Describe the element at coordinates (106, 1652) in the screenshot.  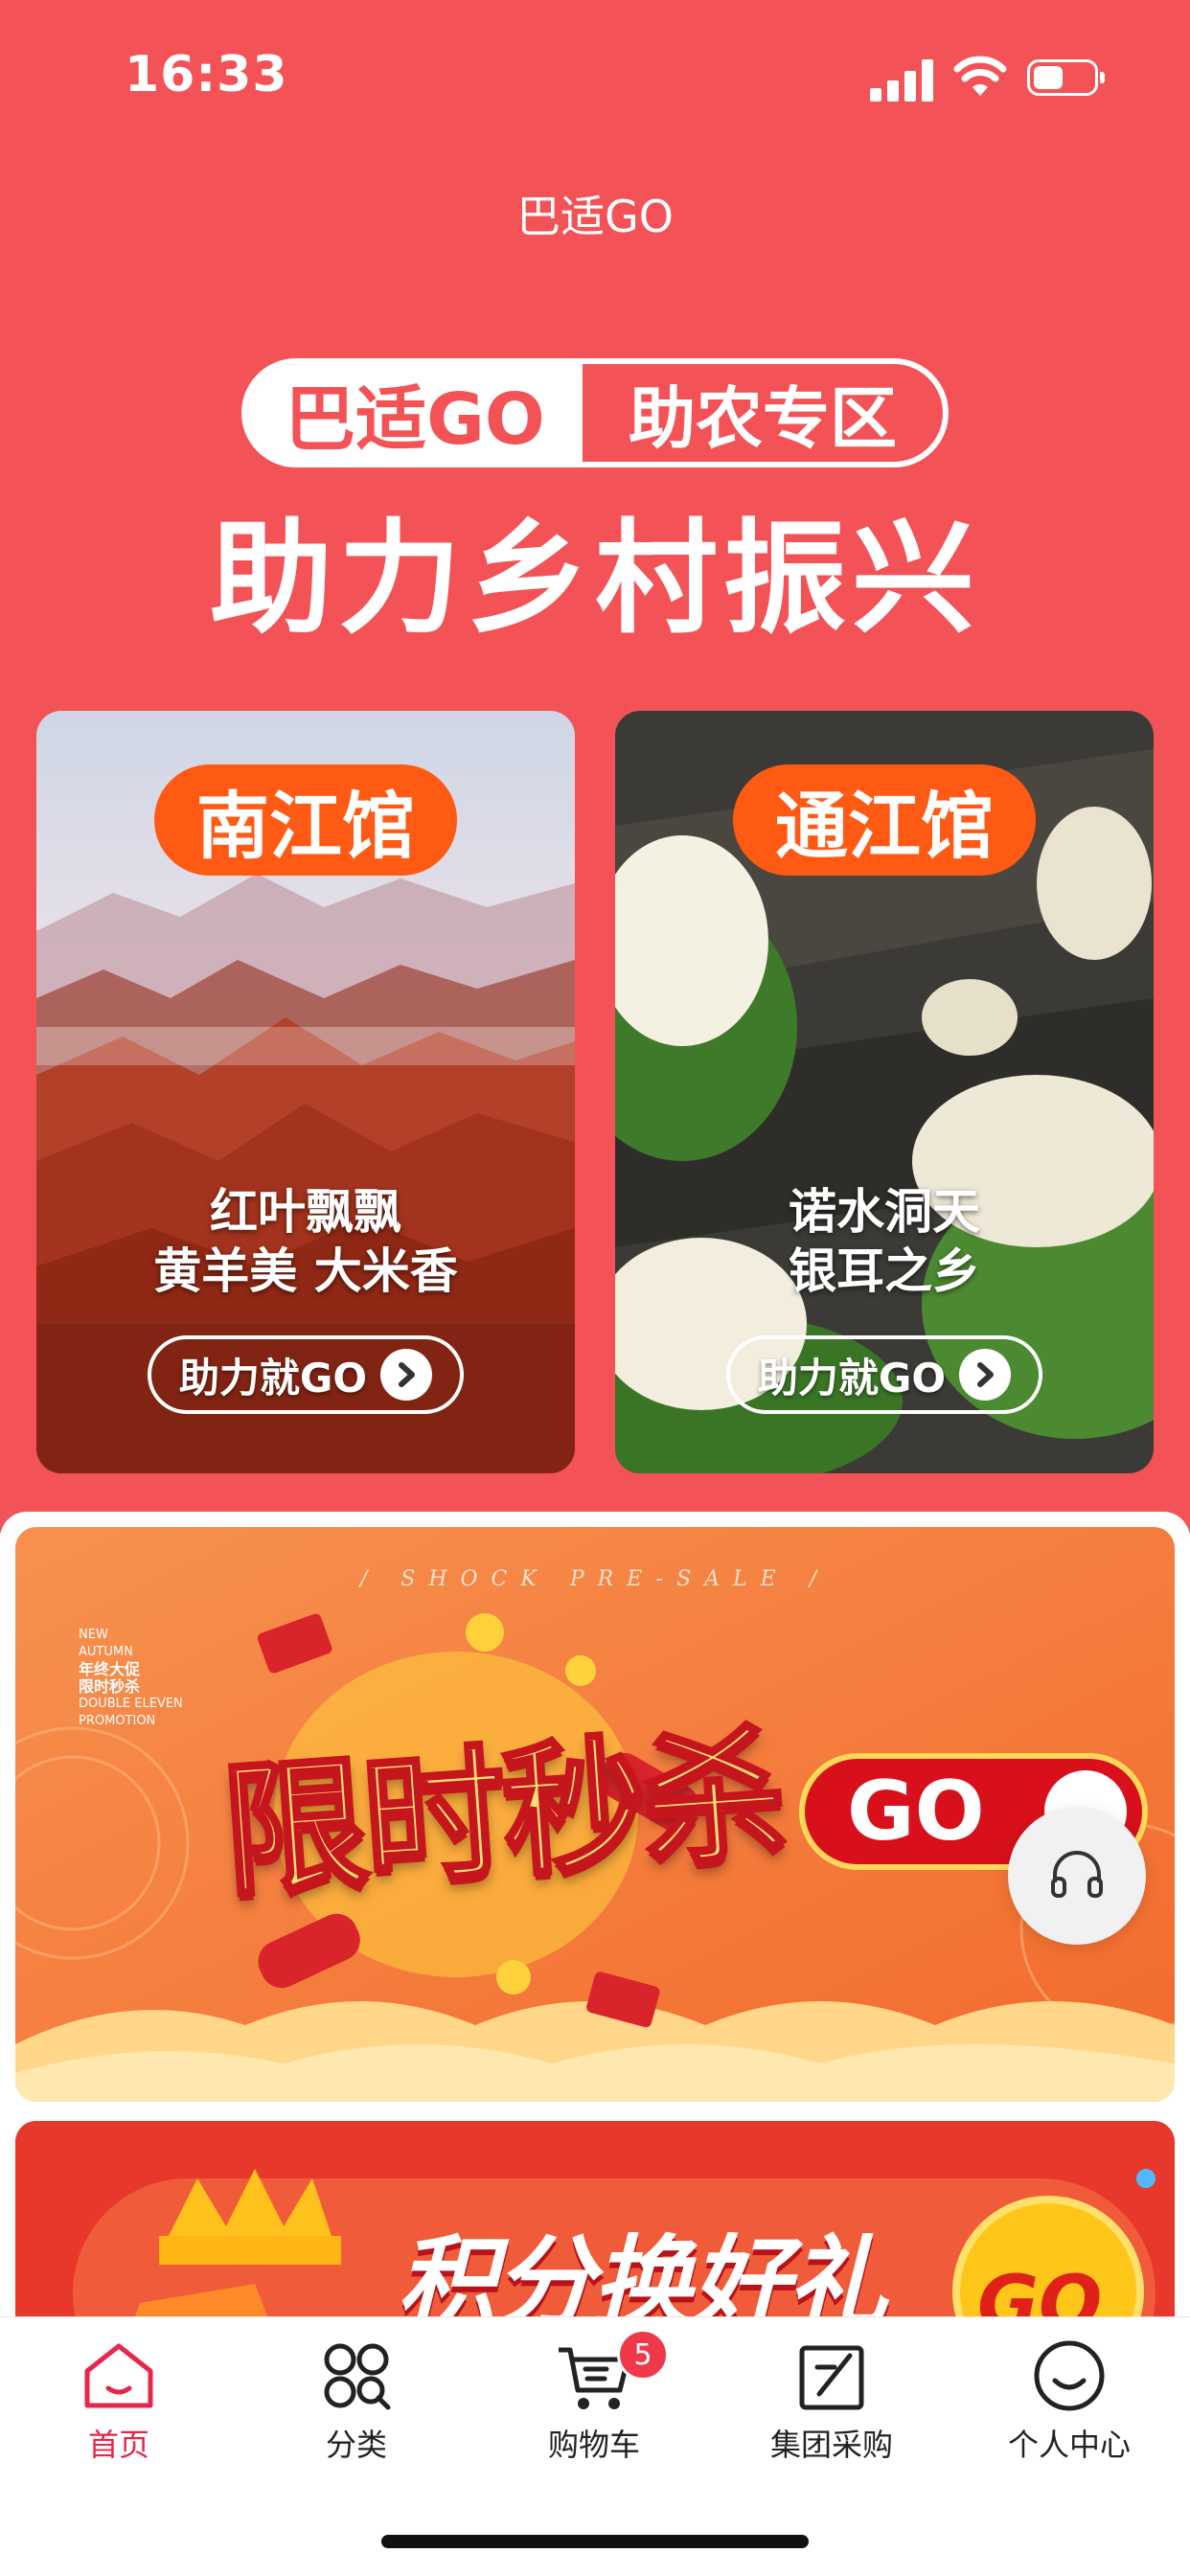
I see `mini-line: AUTUMN` at that location.